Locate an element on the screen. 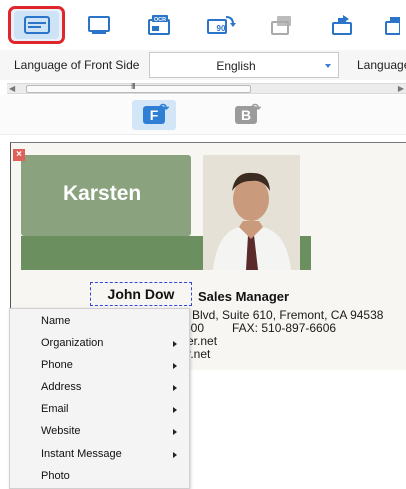  scrollbar-thumb: III is located at coordinates (138, 87).